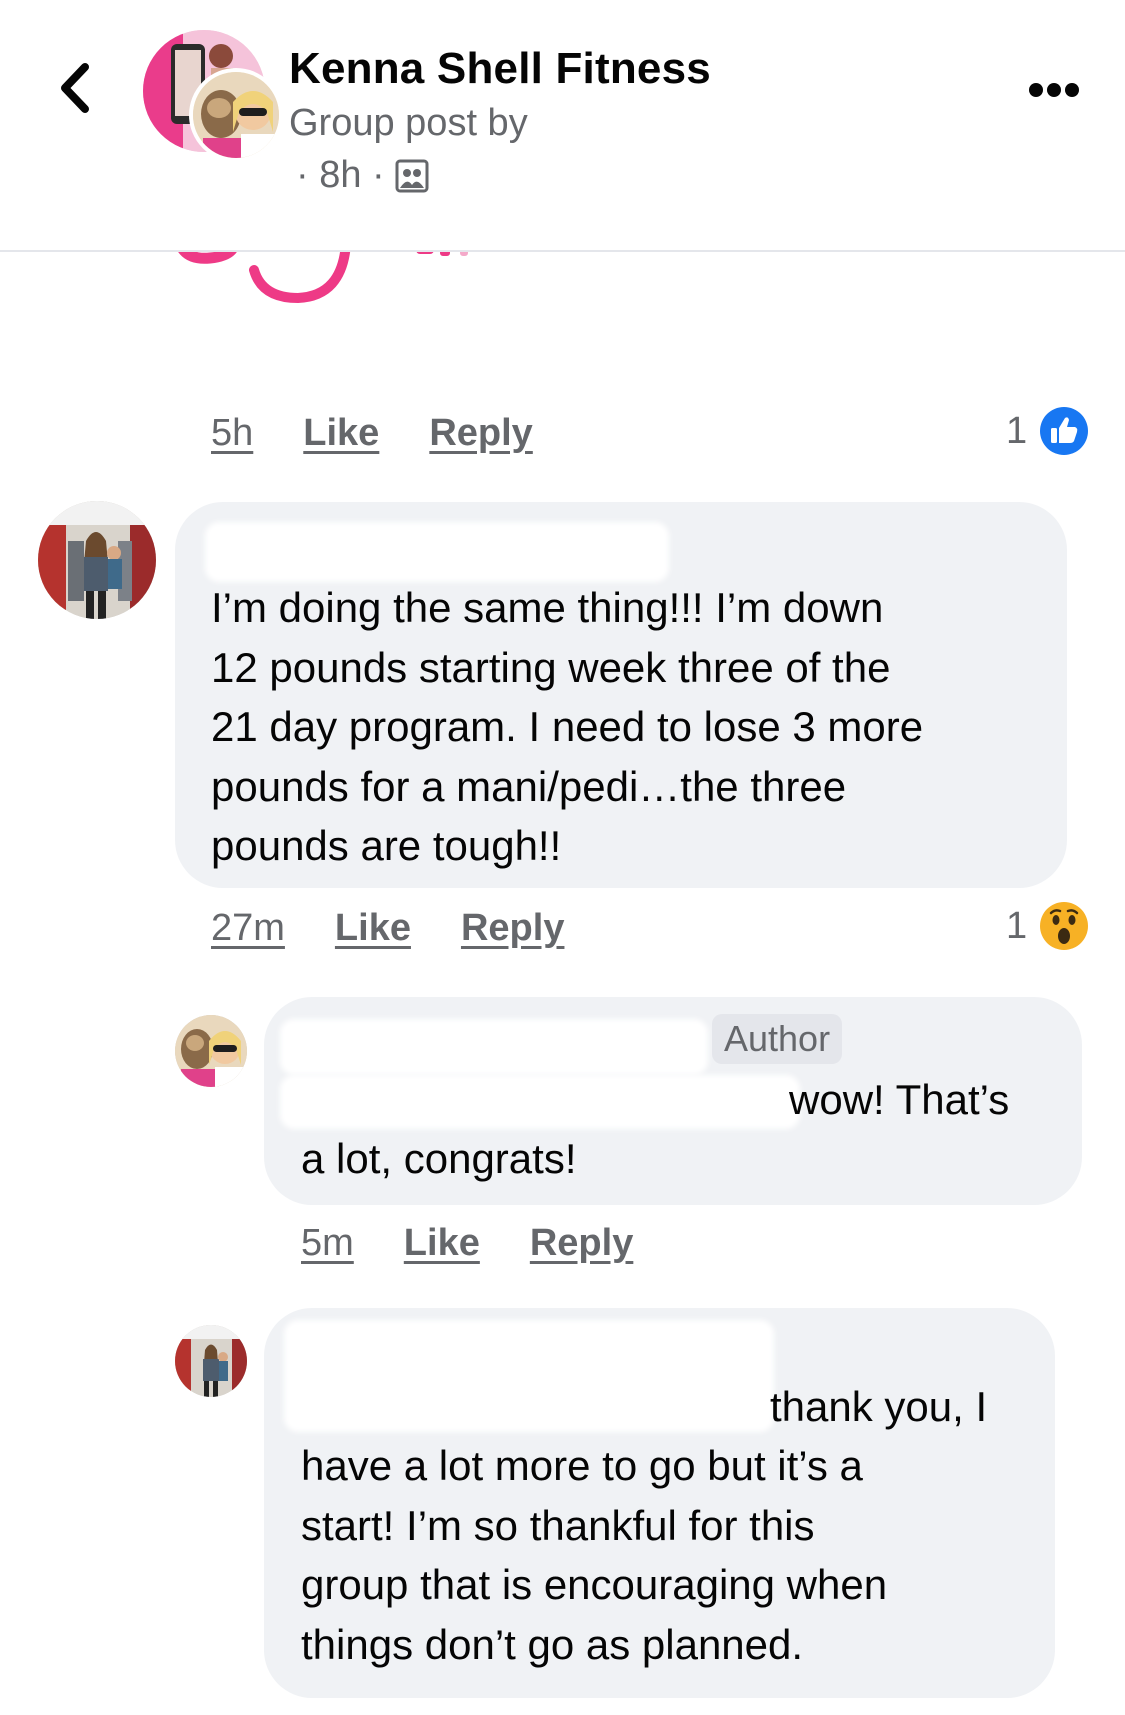 The width and height of the screenshot is (1125, 1715). I want to click on wow-icon, so click(1064, 926).